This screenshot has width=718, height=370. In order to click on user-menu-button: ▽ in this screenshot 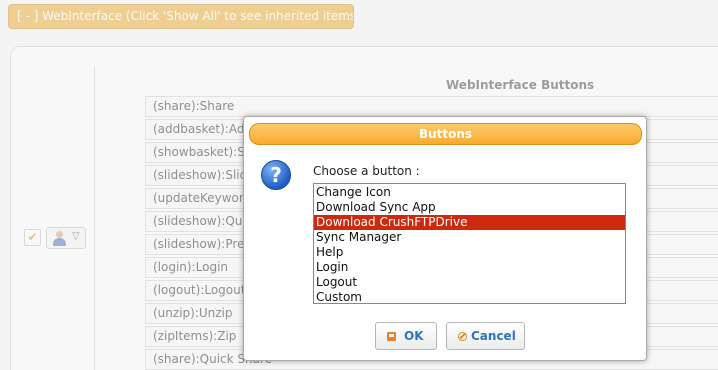, I will do `click(66, 238)`.